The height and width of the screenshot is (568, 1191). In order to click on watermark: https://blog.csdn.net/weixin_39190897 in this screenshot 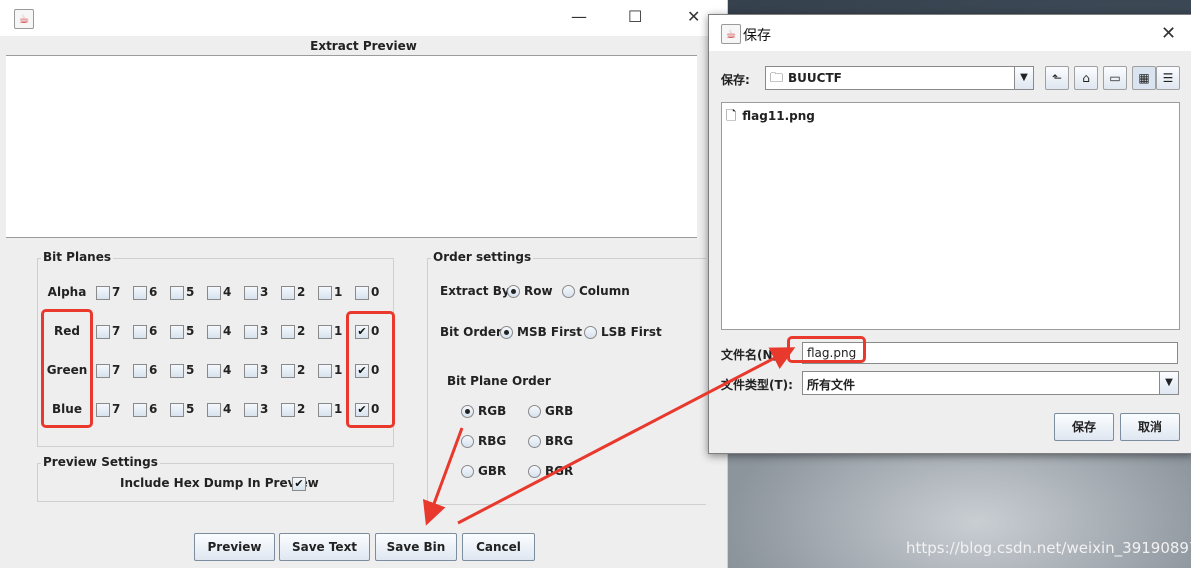, I will do `click(1048, 548)`.